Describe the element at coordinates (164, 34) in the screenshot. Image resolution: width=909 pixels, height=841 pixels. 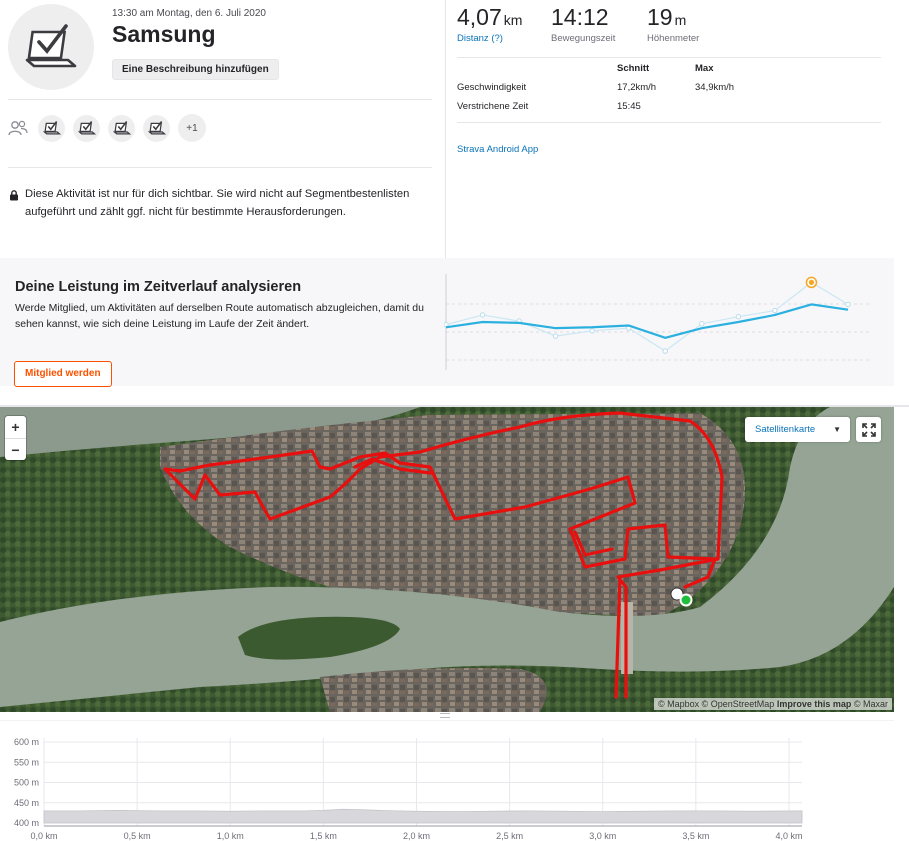
I see `activity-title: Samsung` at that location.